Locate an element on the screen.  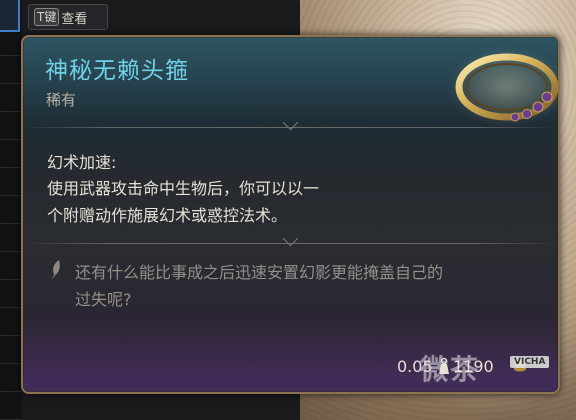
item-title: 神秘无赖头箍 is located at coordinates (117, 71).